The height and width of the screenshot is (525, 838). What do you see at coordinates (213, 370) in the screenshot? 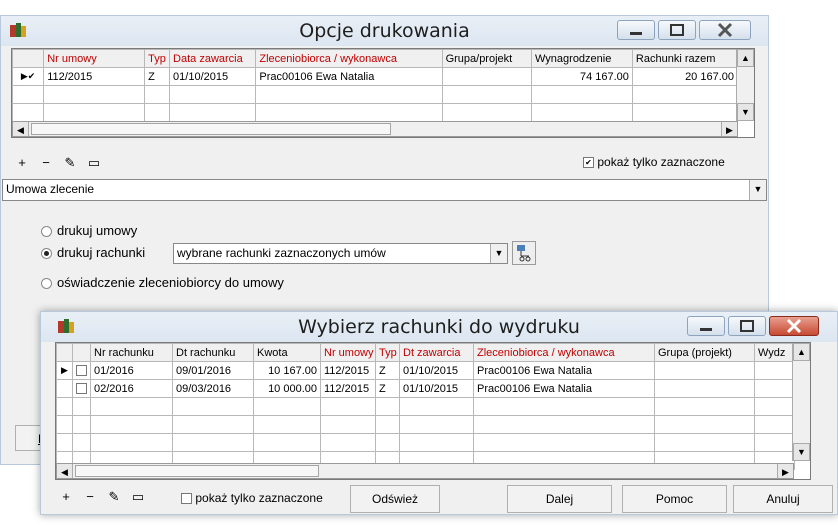
I see `cell-bill-date: 09/01/2016` at bounding box center [213, 370].